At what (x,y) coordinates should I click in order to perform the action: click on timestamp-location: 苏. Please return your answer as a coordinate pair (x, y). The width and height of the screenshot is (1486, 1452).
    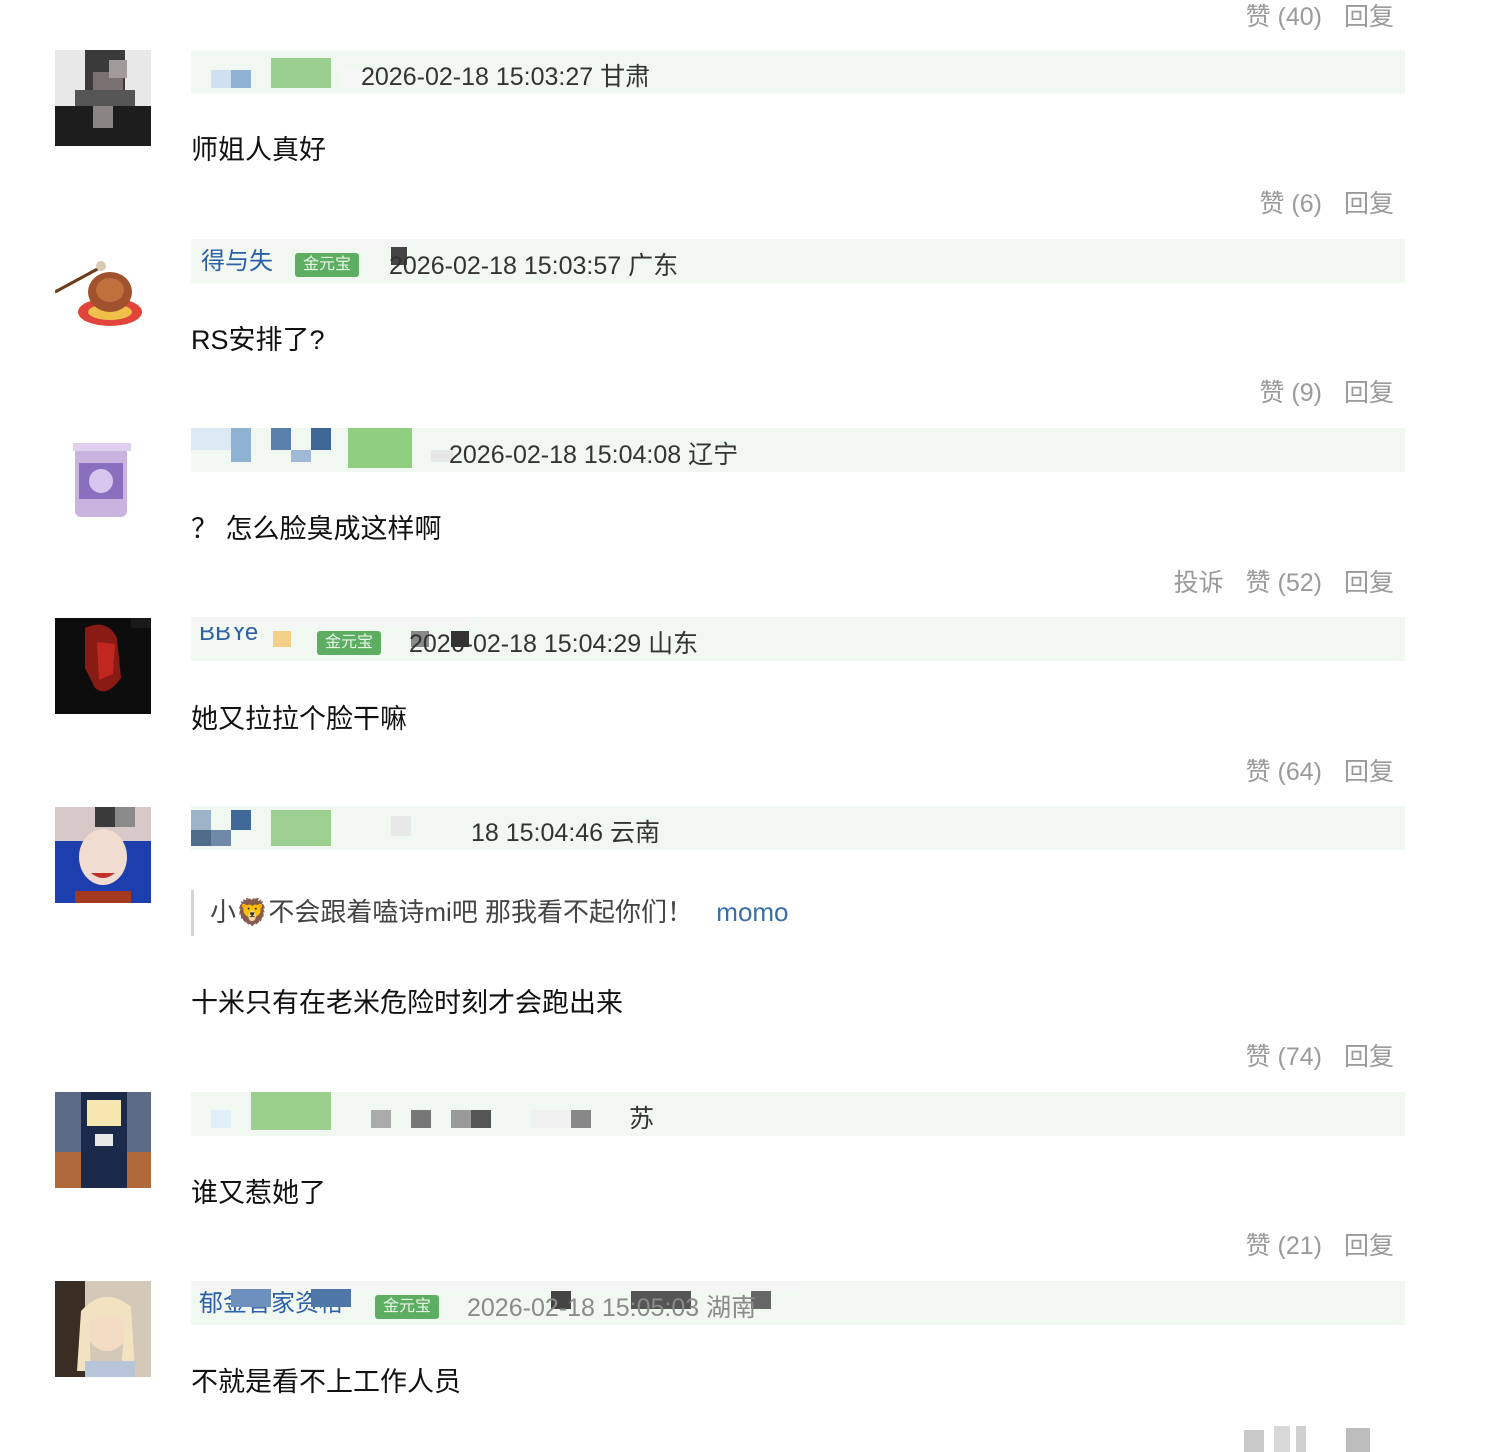
    Looking at the image, I should click on (642, 1119).